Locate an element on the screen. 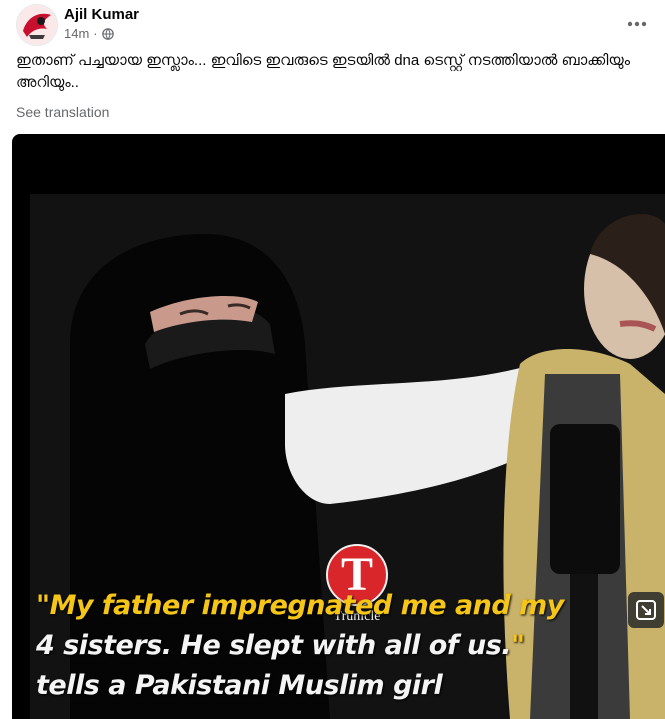 The height and width of the screenshot is (719, 665). post-time: 14m is located at coordinates (76, 33).